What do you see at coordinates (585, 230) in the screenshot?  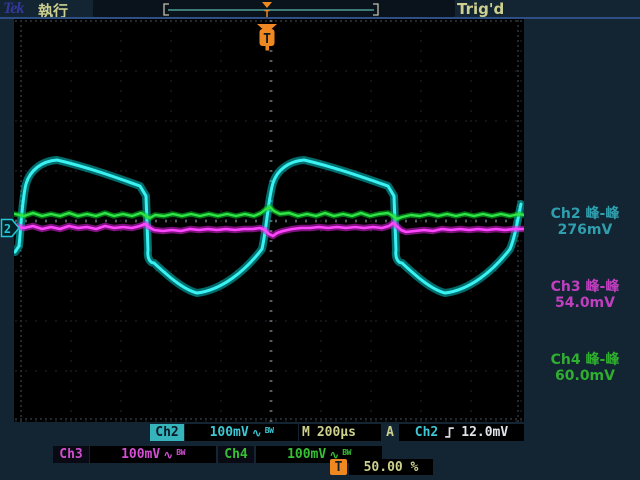 I see `measurement-value: 276mV` at bounding box center [585, 230].